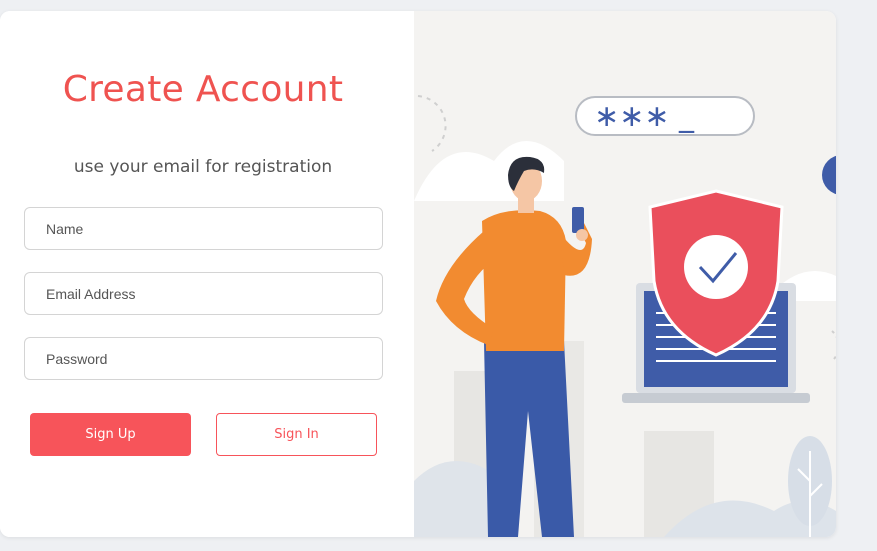 The image size is (877, 551). What do you see at coordinates (296, 434) in the screenshot?
I see `sign-in-button: Sign In` at bounding box center [296, 434].